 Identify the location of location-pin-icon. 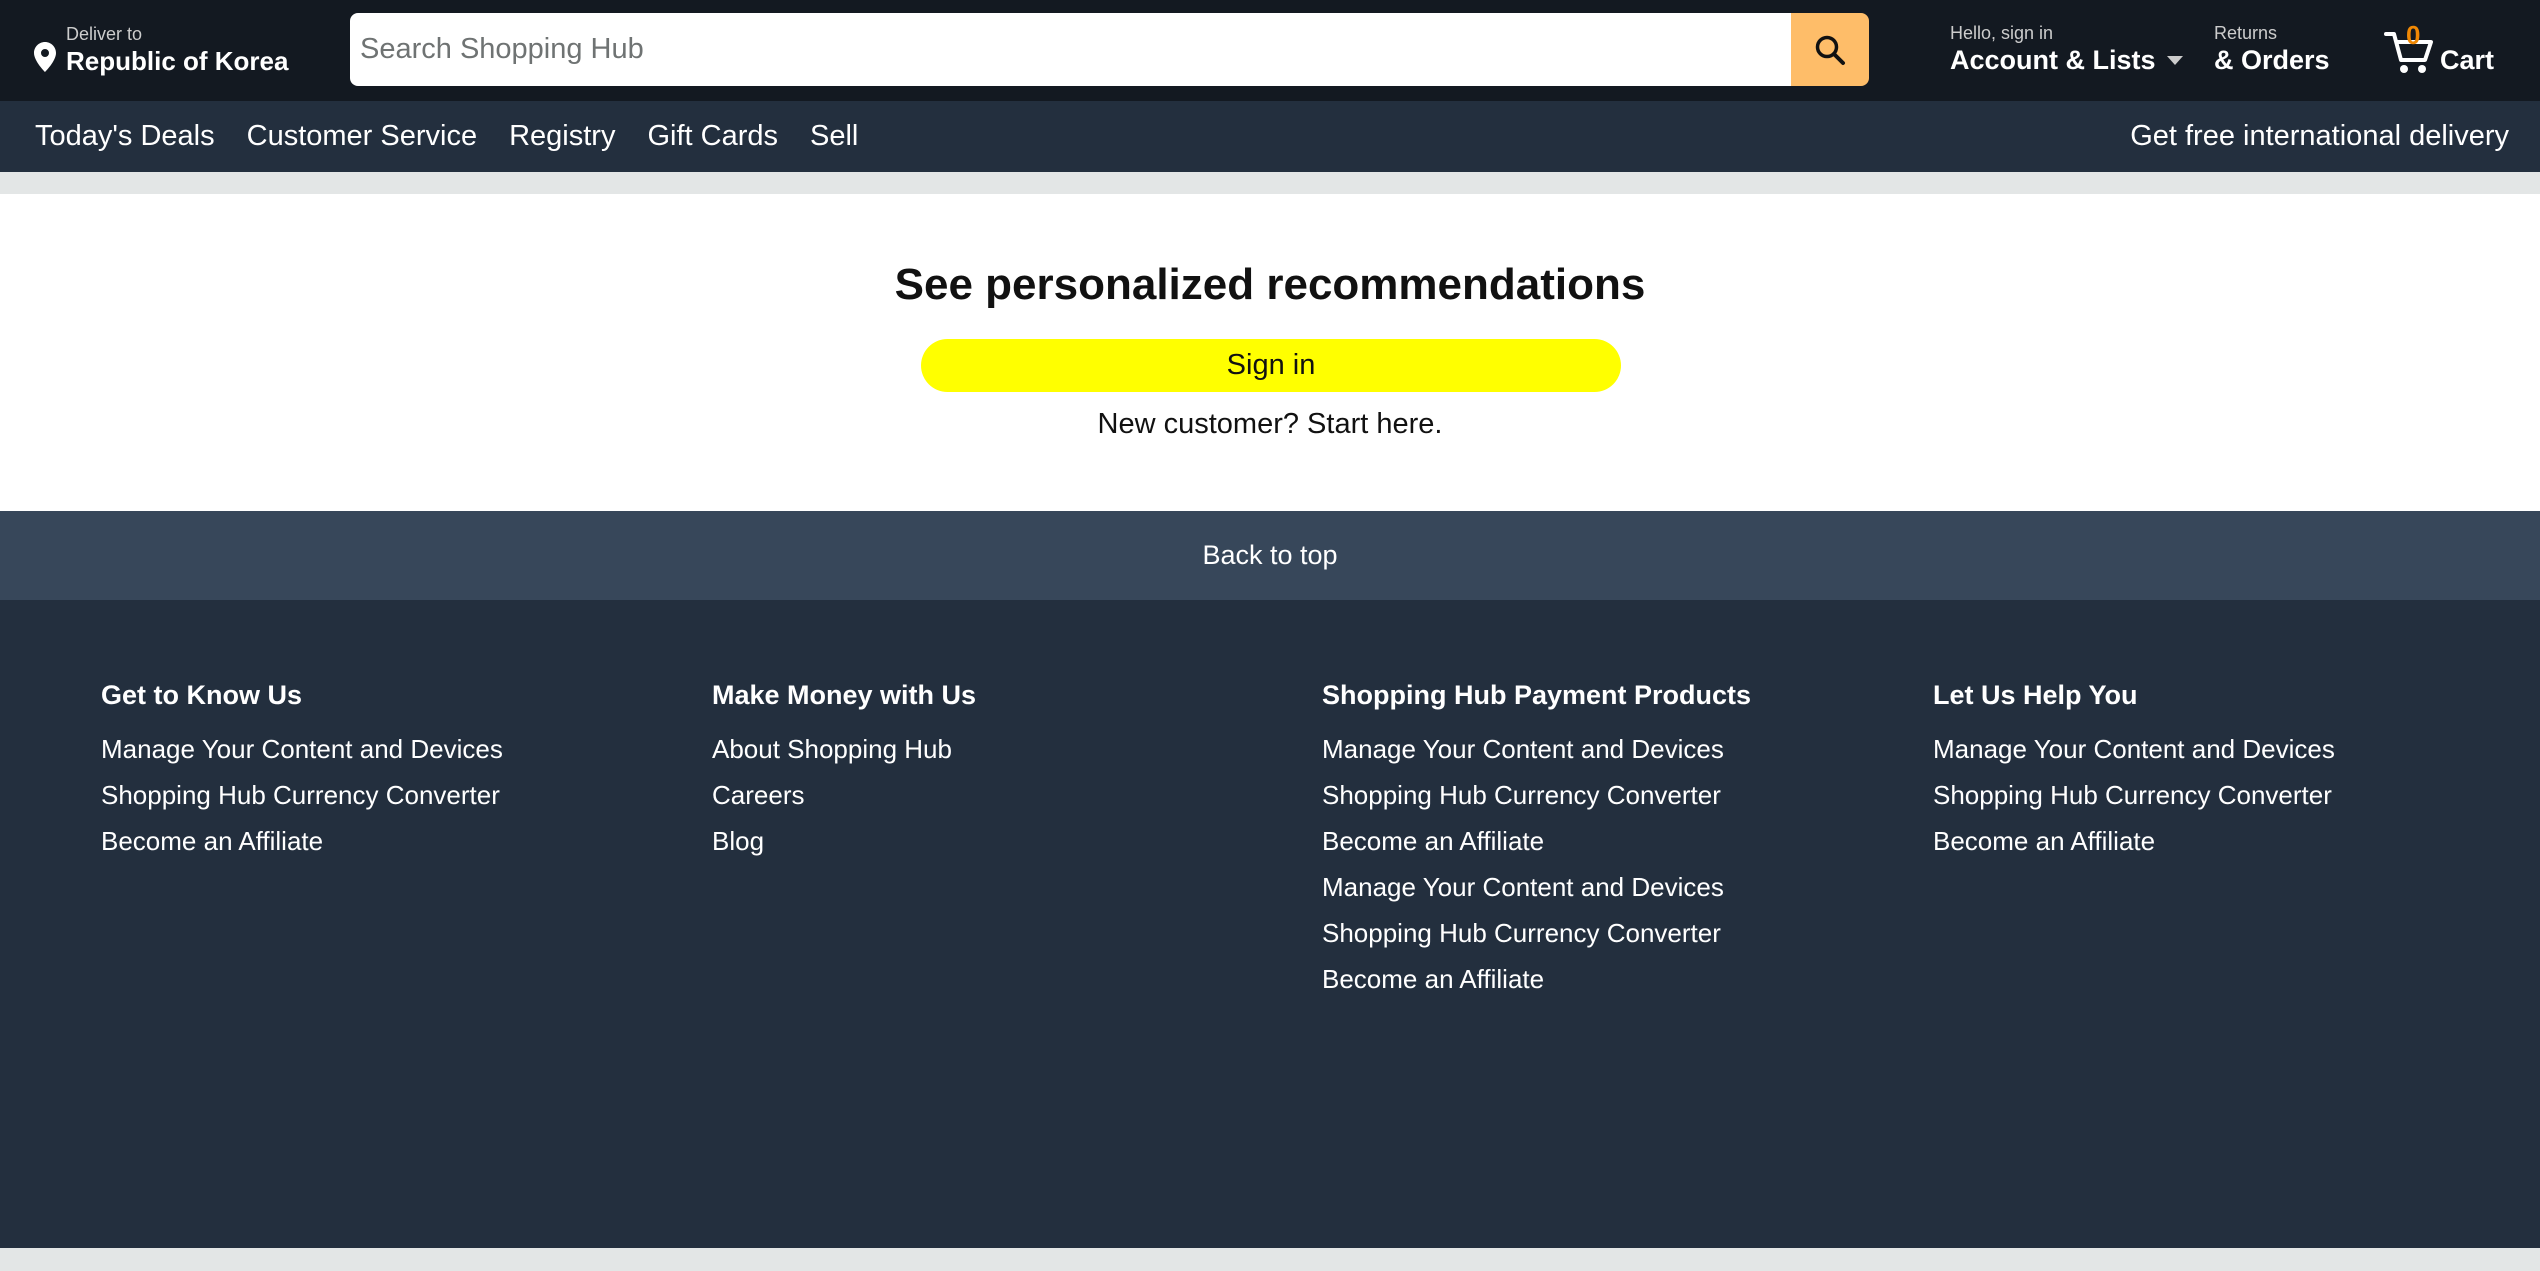
(45, 57).